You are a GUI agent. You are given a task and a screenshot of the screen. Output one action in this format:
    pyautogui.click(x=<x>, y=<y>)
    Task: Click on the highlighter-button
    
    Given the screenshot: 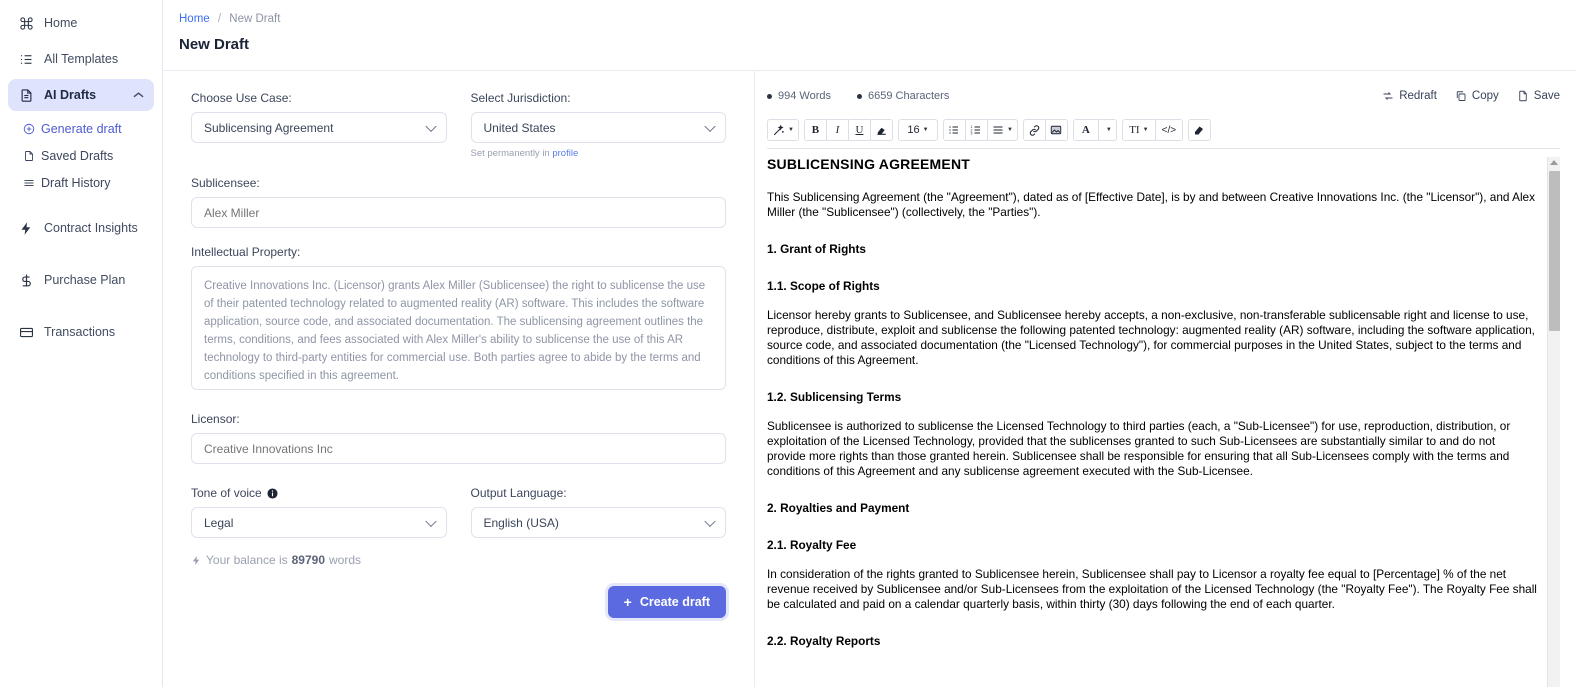 What is the action you would take?
    pyautogui.click(x=881, y=130)
    